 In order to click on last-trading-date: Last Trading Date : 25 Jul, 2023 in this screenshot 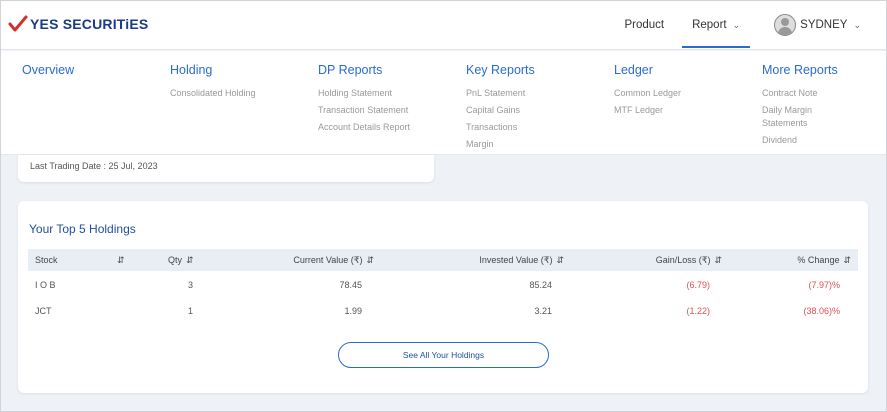, I will do `click(94, 166)`.